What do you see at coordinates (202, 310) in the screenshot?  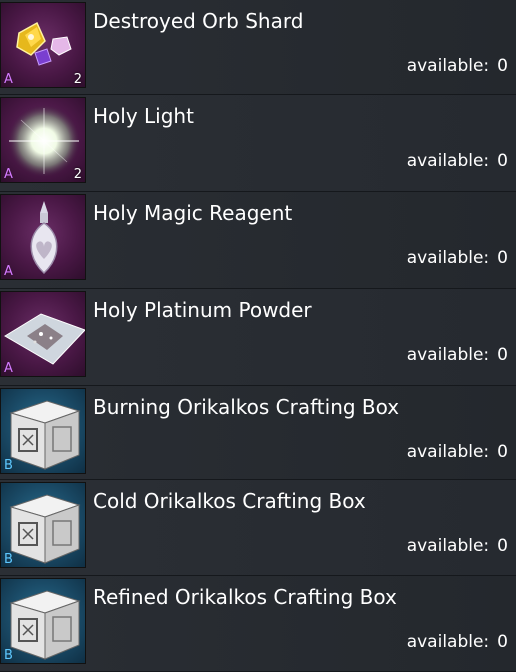 I see `item-name: Holy Platinum Powder` at bounding box center [202, 310].